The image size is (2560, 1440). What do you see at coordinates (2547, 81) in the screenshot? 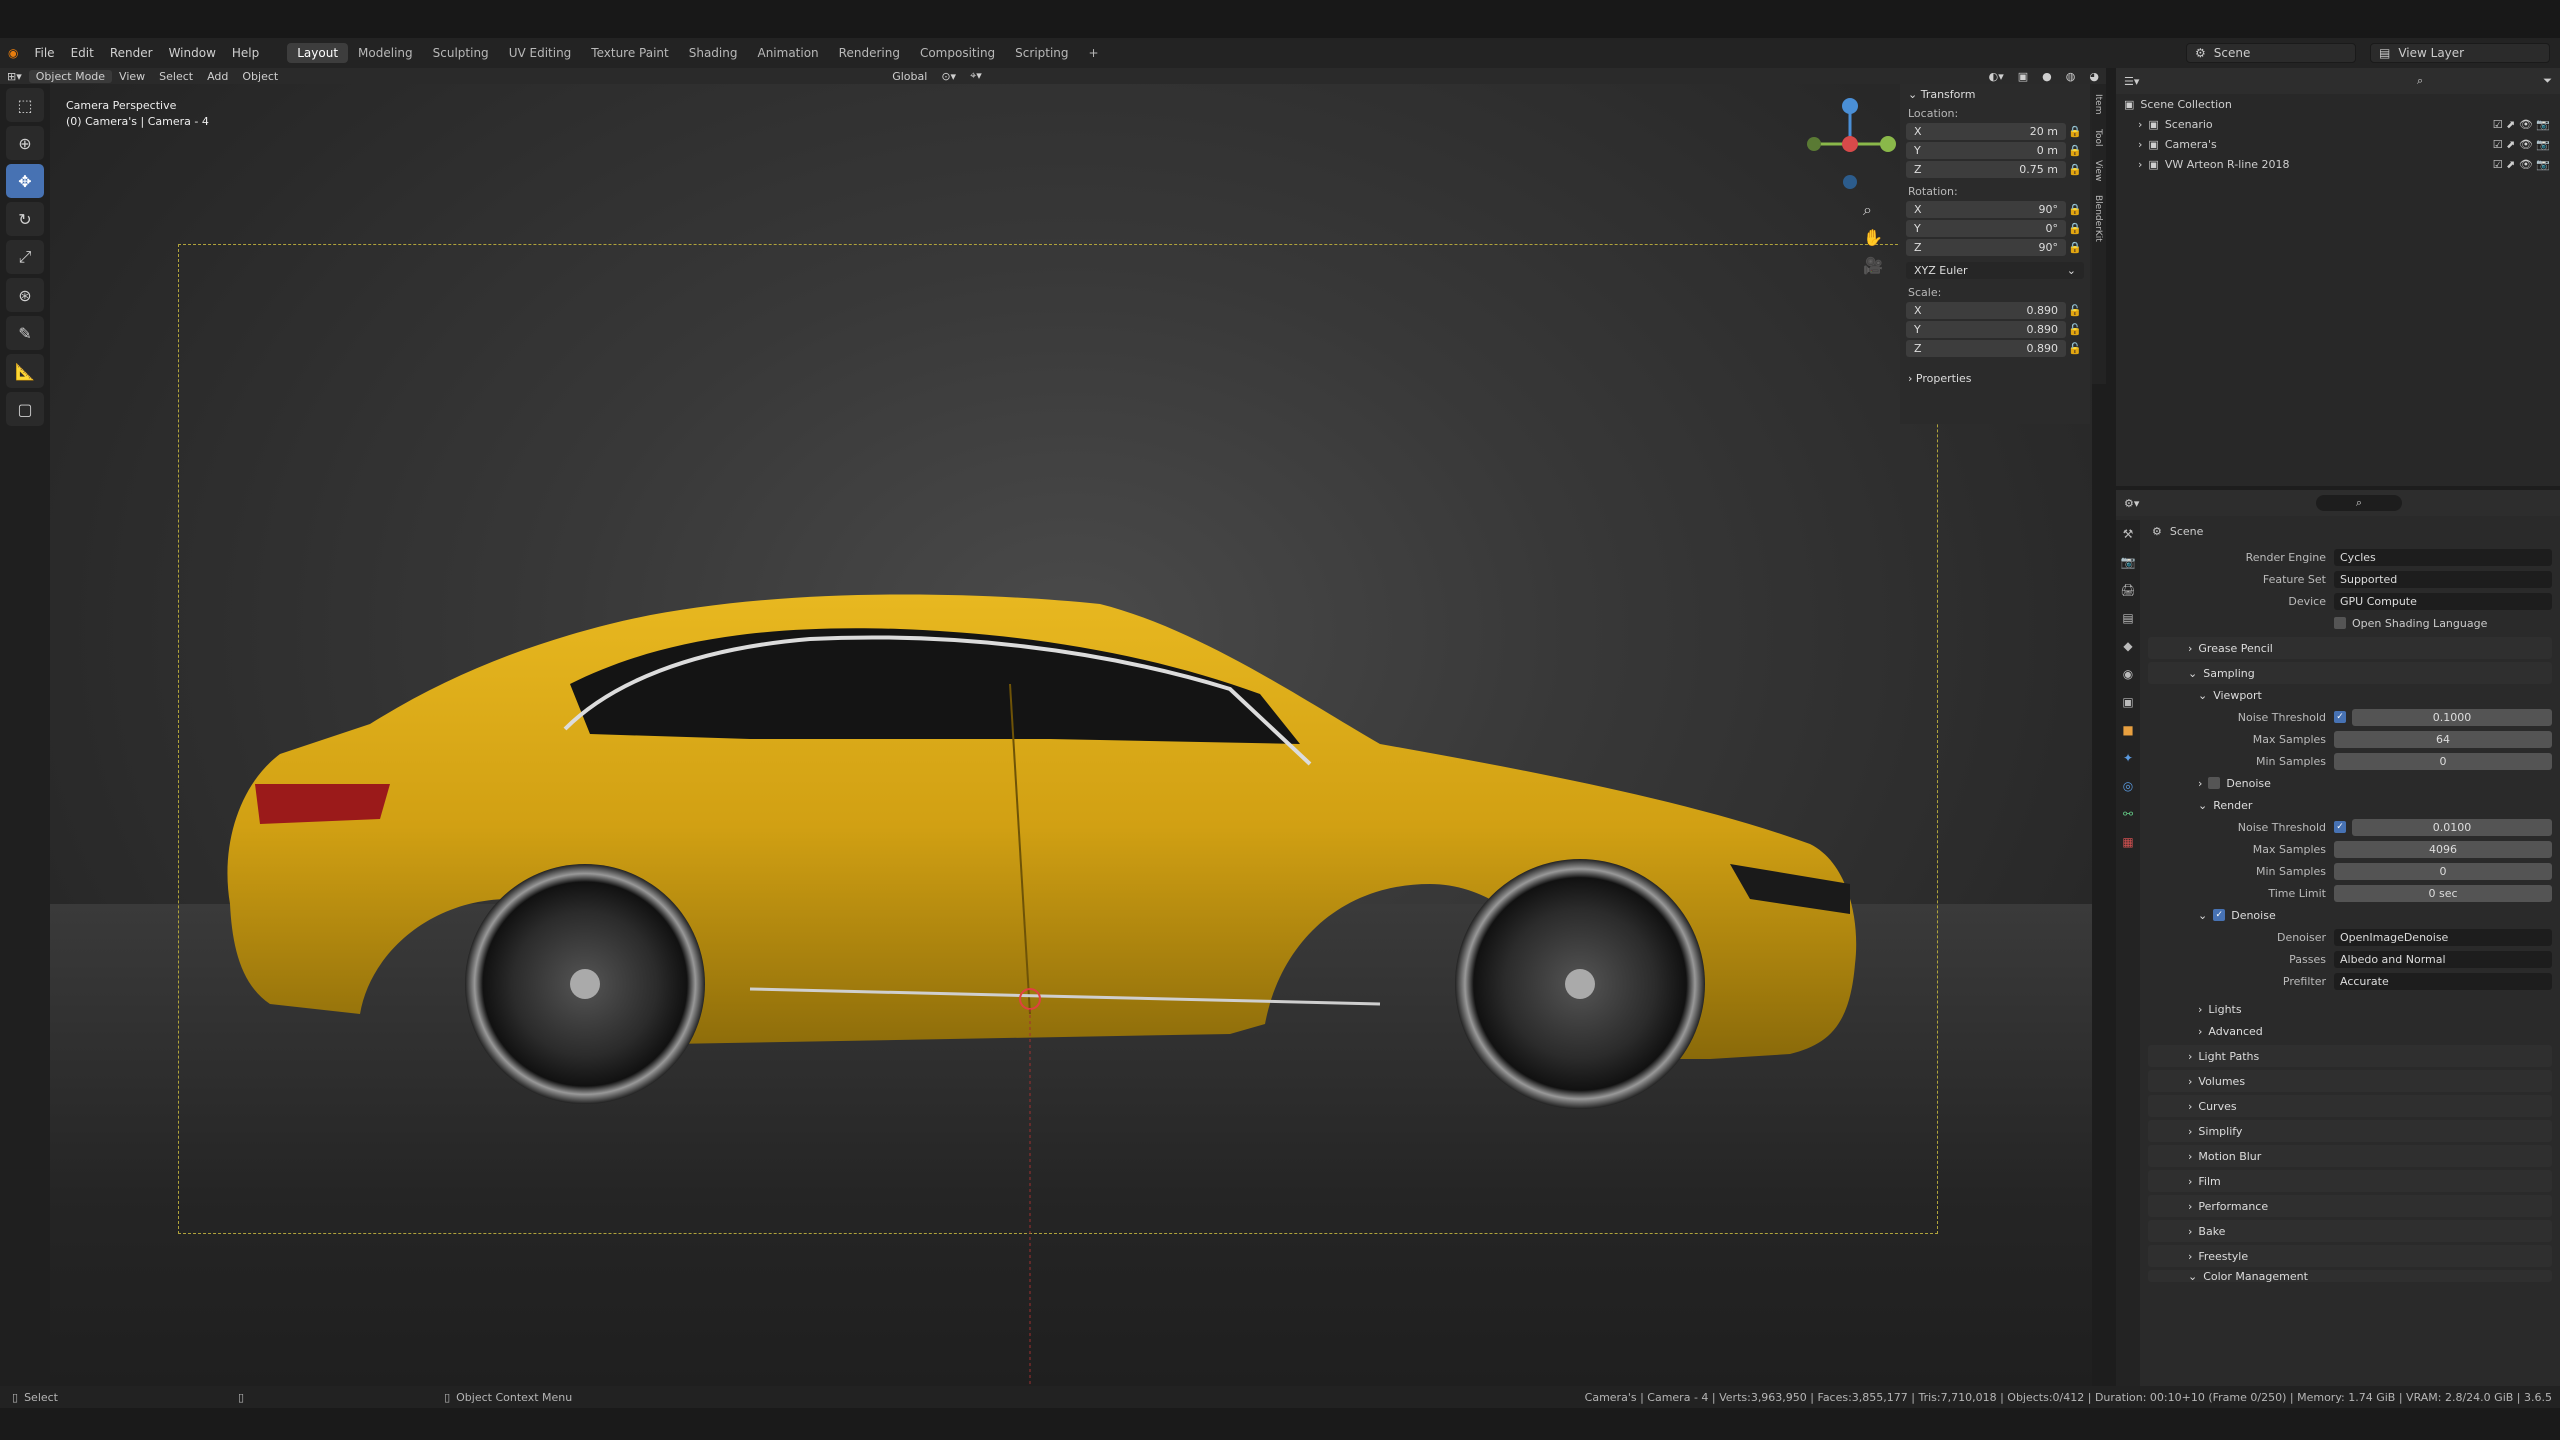
I see `filter-icon: ⏷` at bounding box center [2547, 81].